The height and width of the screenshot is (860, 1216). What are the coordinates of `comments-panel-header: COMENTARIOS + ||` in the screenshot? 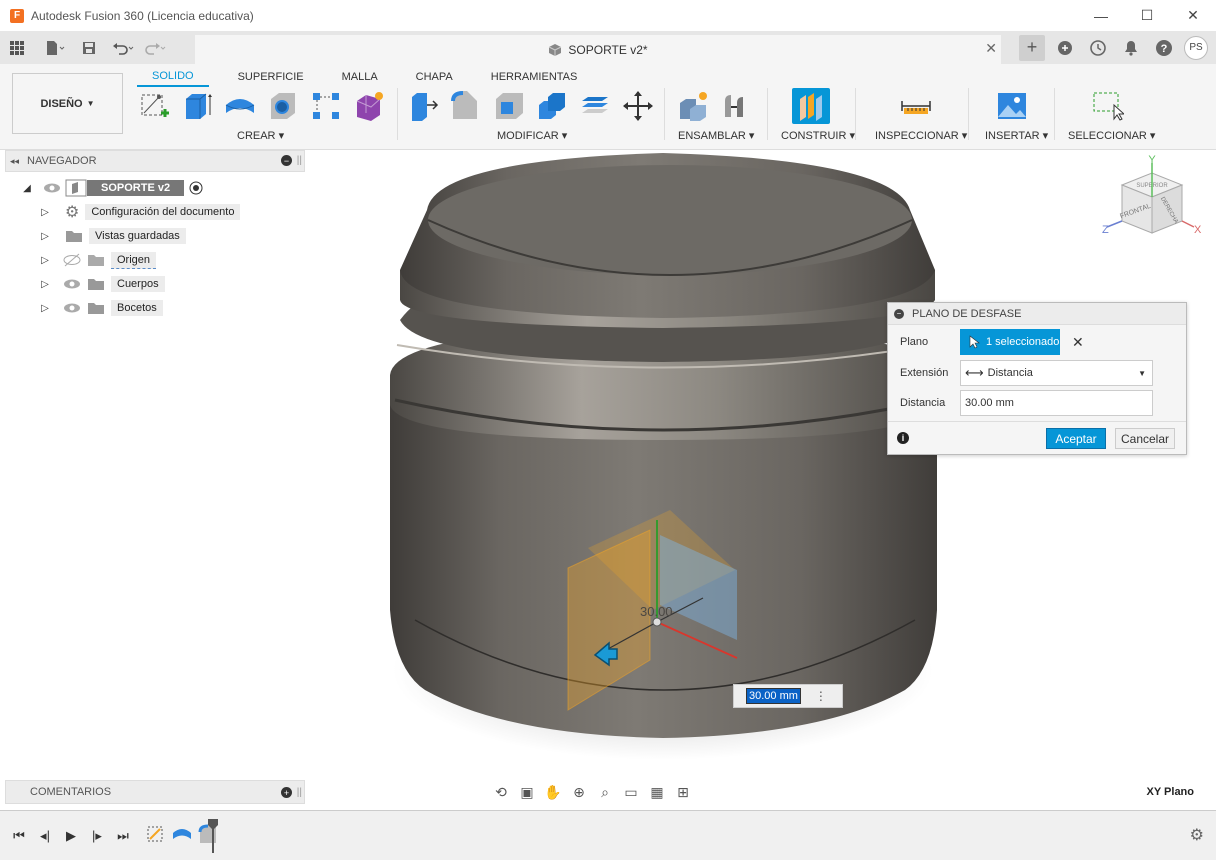 It's located at (155, 792).